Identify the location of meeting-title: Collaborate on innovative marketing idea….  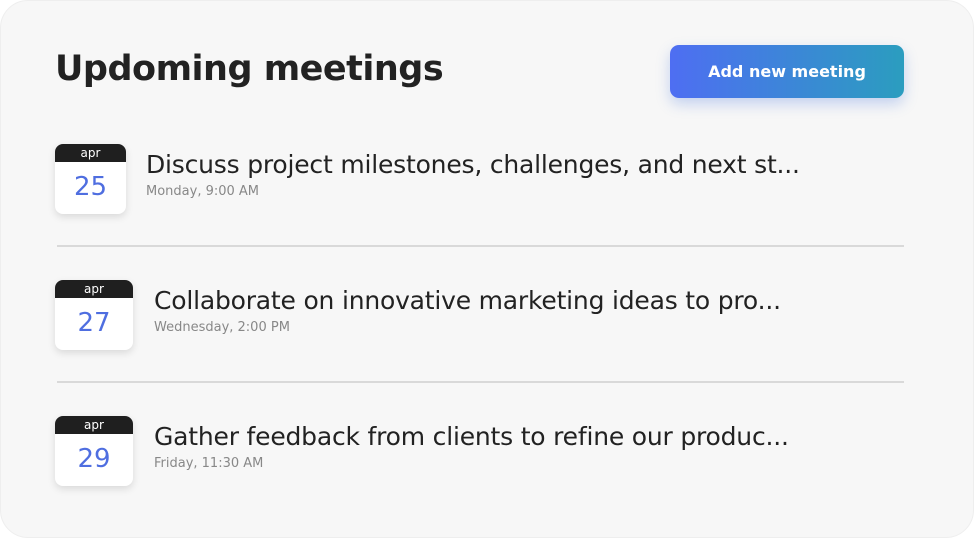
(467, 300).